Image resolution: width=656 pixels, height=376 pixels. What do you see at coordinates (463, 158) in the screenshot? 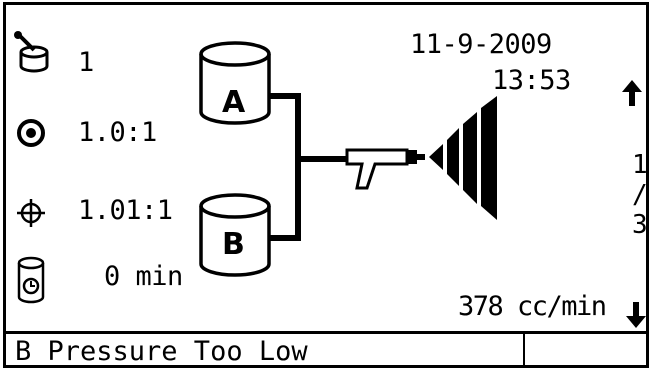
I see `spray-pattern-icon` at bounding box center [463, 158].